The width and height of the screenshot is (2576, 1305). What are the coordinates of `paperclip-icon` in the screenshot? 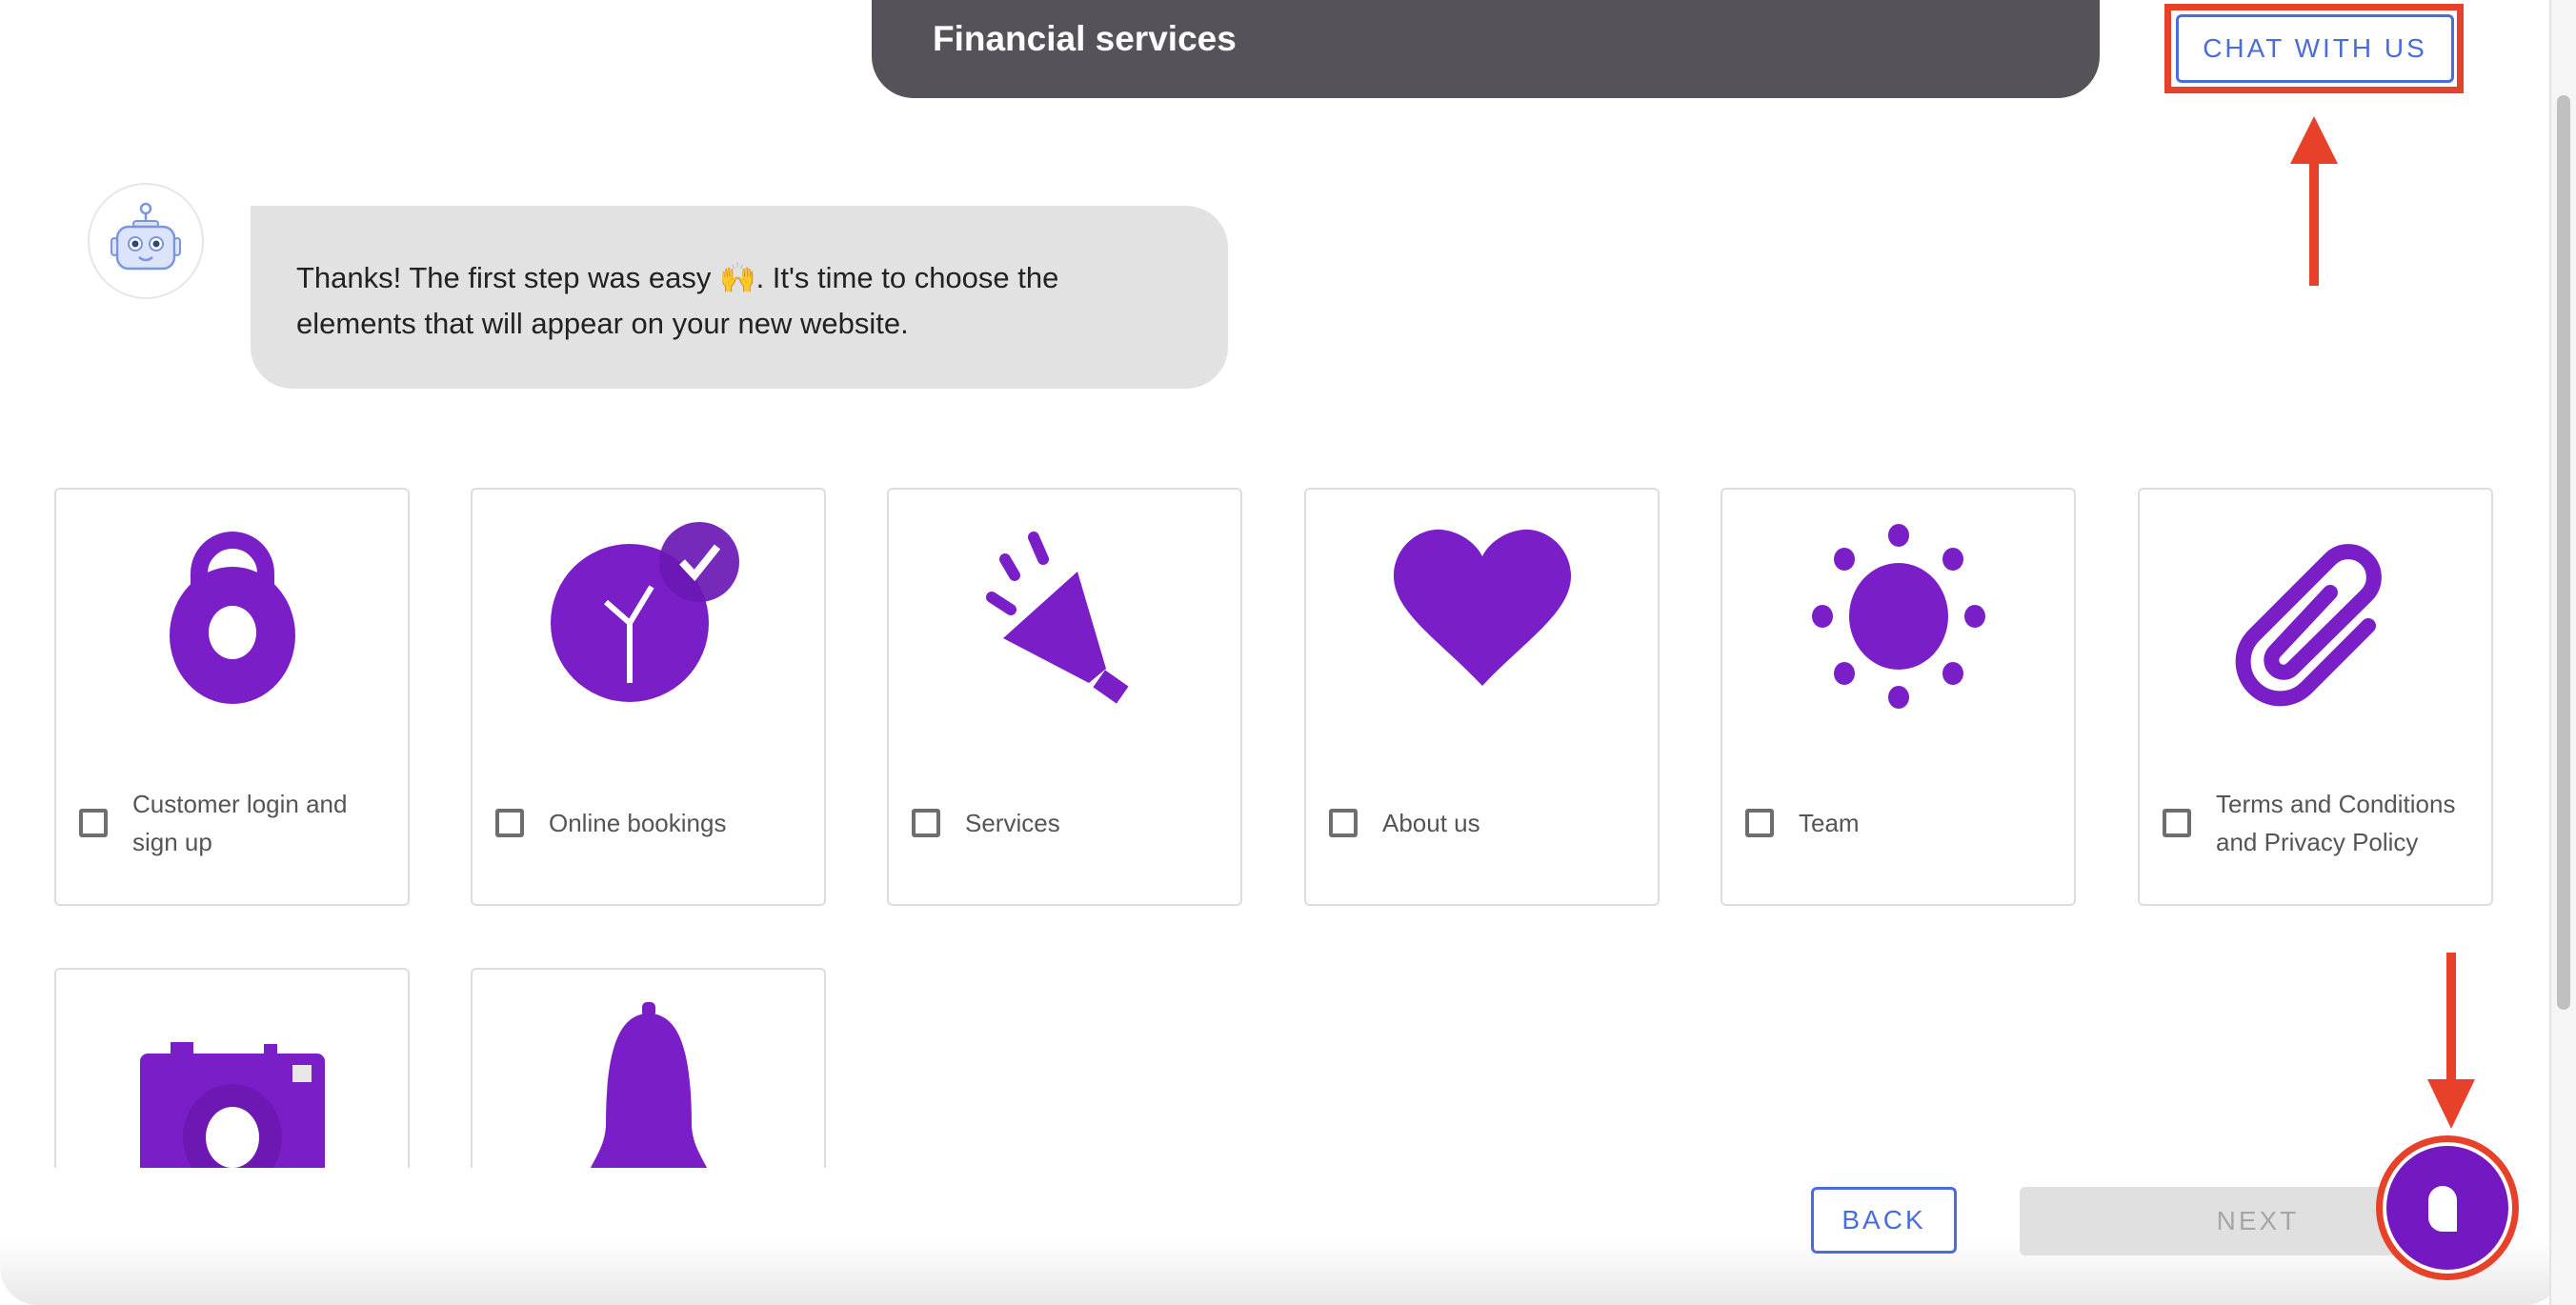 It's located at (2309, 625).